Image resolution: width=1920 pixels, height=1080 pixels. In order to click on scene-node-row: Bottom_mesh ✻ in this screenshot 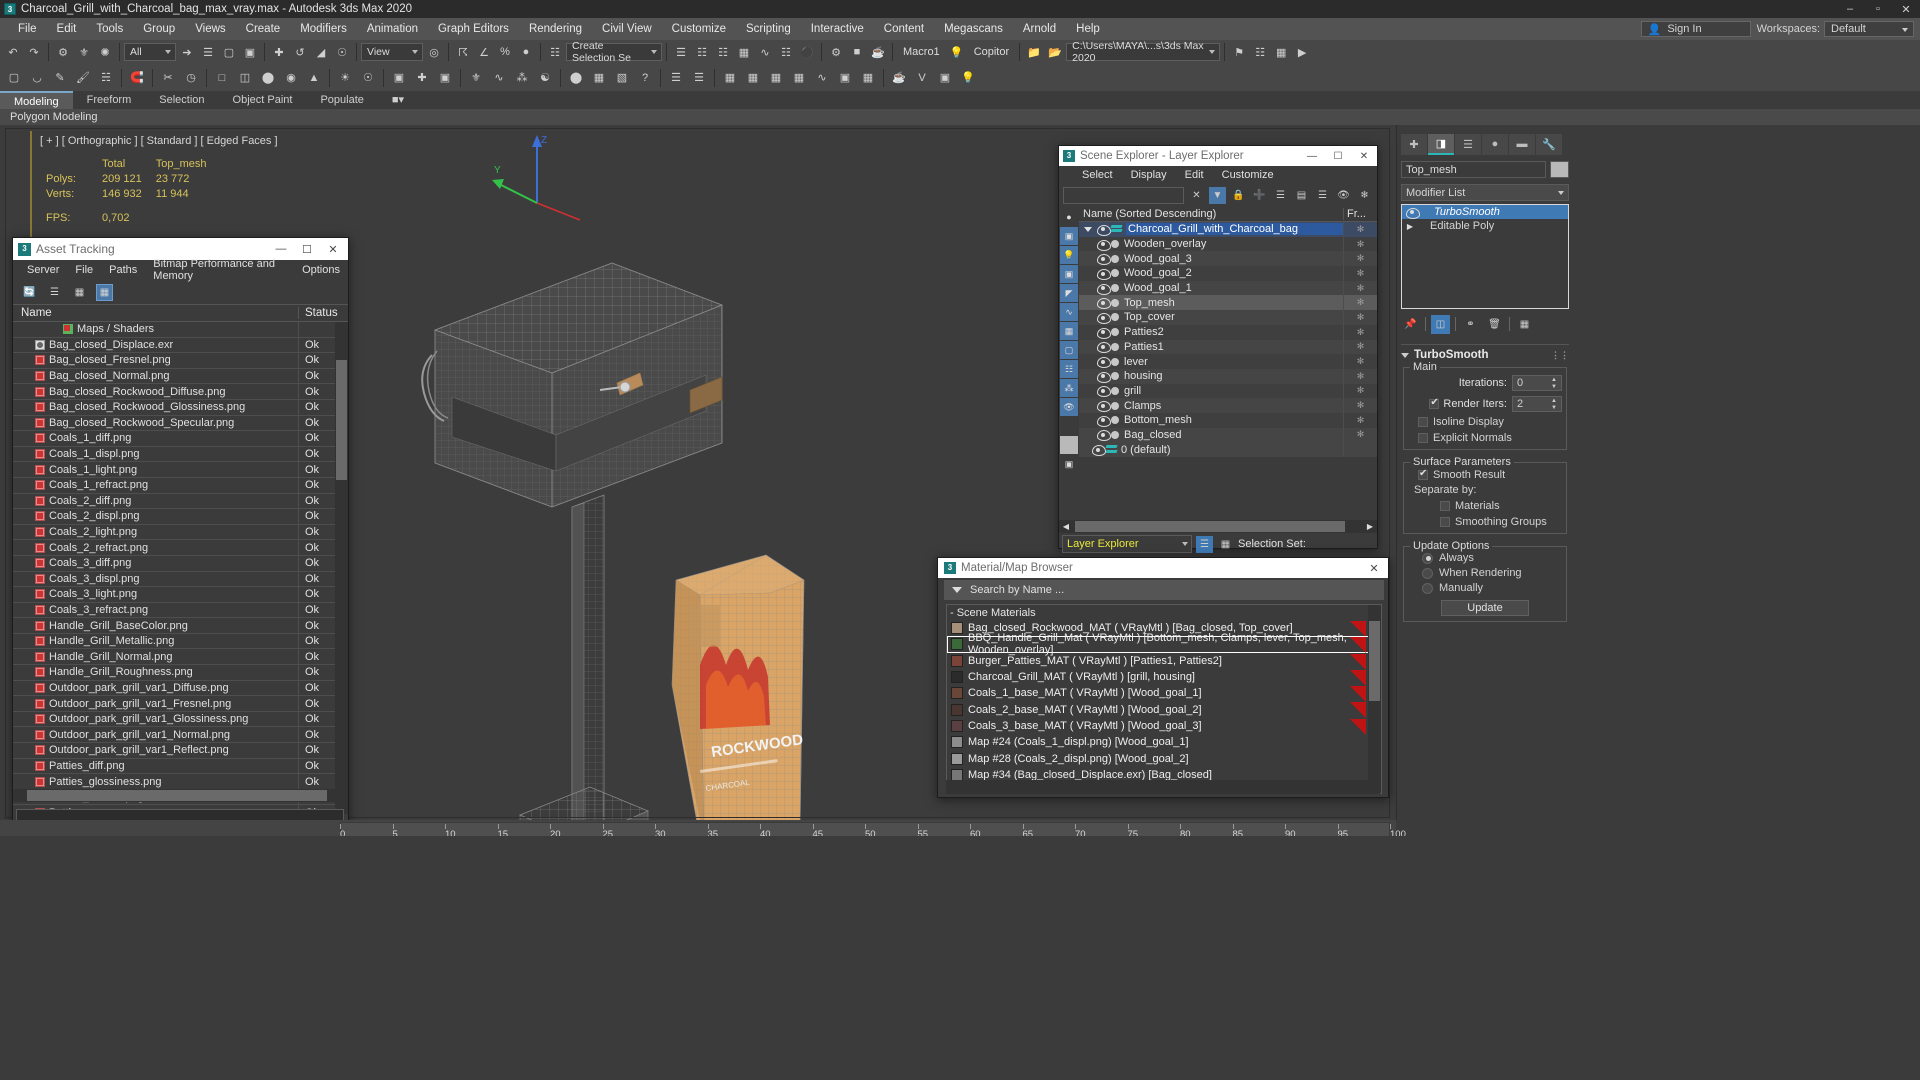, I will do `click(1228, 420)`.